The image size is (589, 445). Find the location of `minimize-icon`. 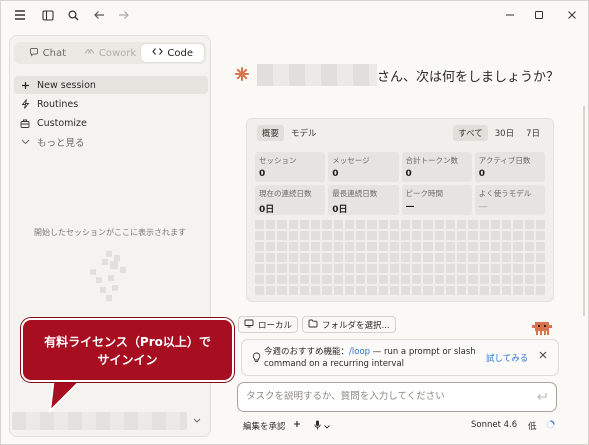

minimize-icon is located at coordinates (510, 15).